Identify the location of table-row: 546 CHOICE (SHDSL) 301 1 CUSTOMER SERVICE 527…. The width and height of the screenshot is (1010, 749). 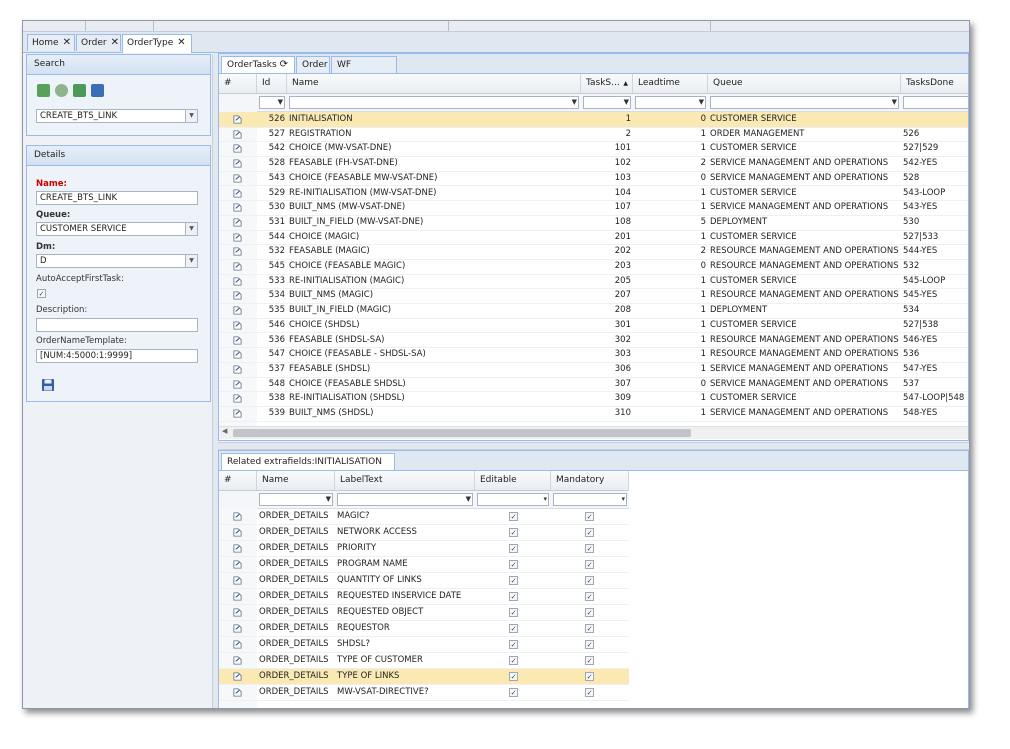
(593, 326).